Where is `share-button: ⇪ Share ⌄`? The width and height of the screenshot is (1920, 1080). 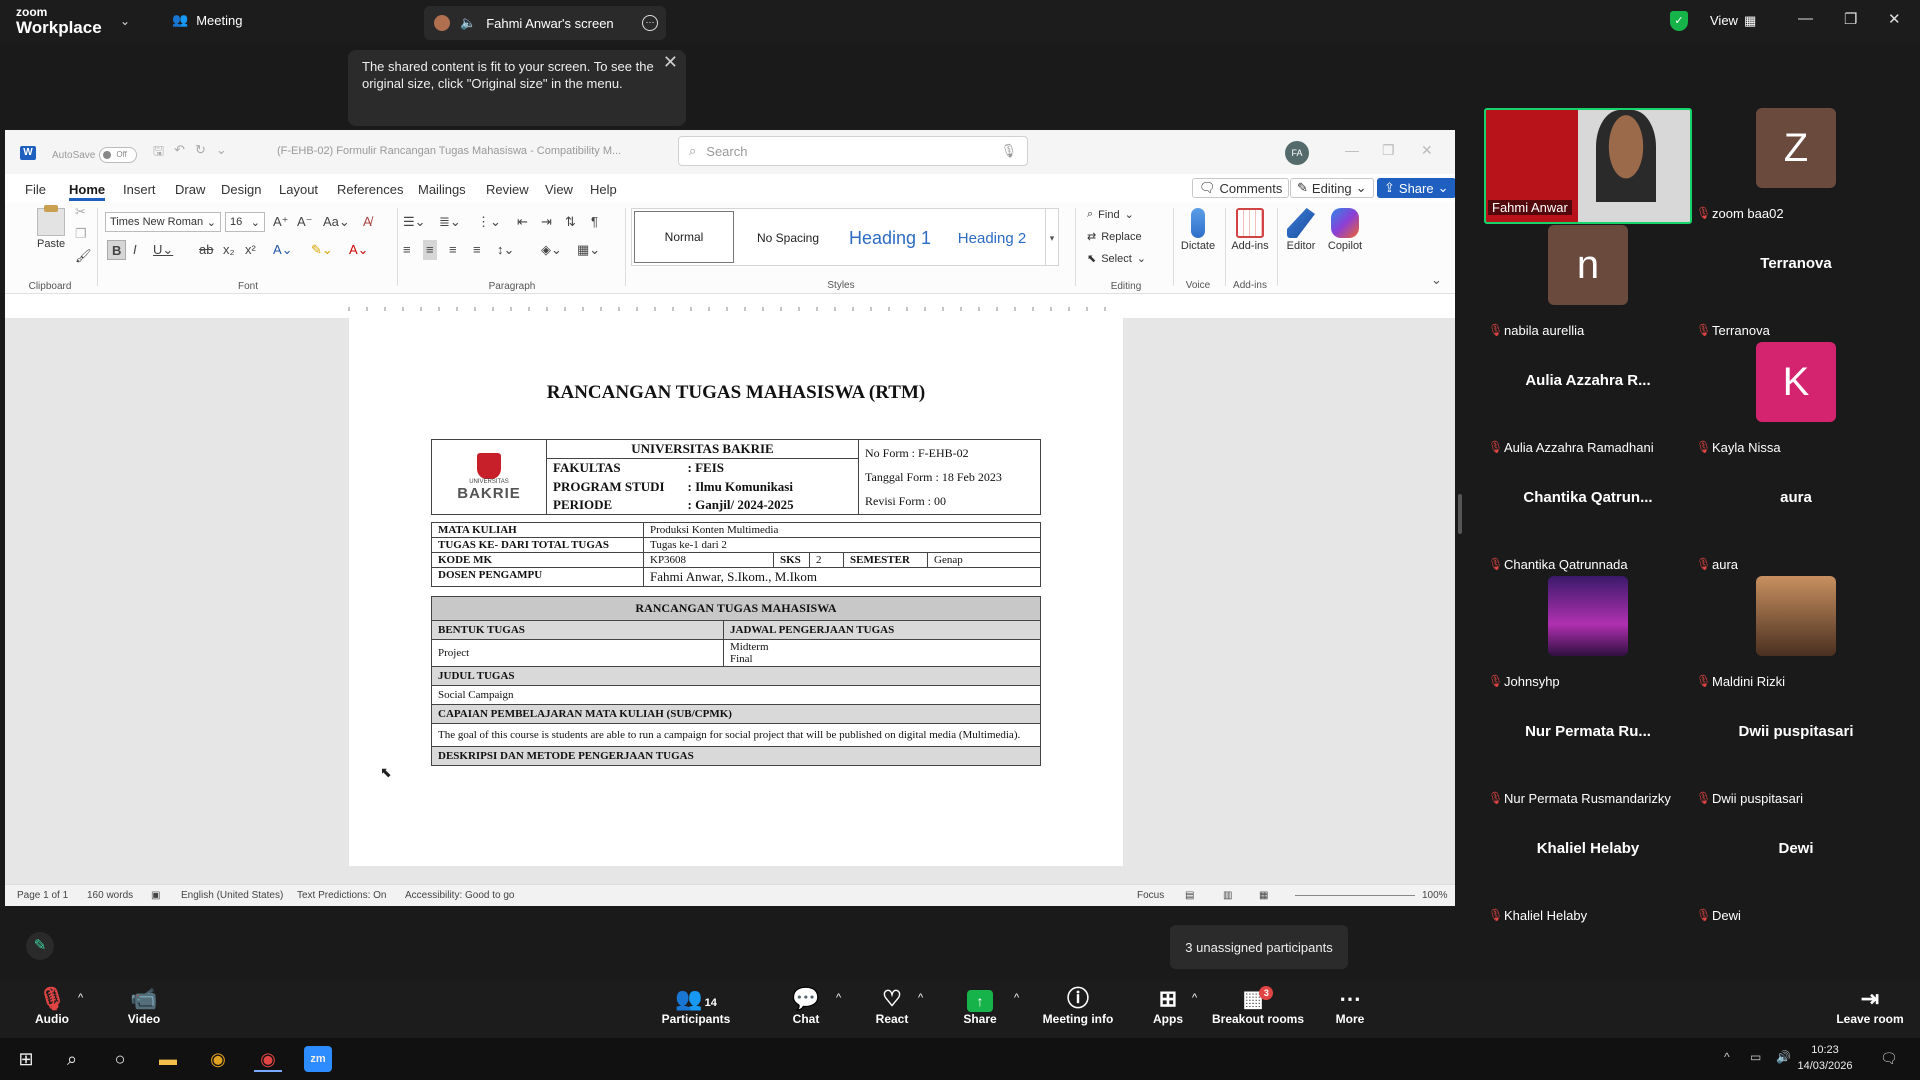 share-button: ⇪ Share ⌄ is located at coordinates (1416, 188).